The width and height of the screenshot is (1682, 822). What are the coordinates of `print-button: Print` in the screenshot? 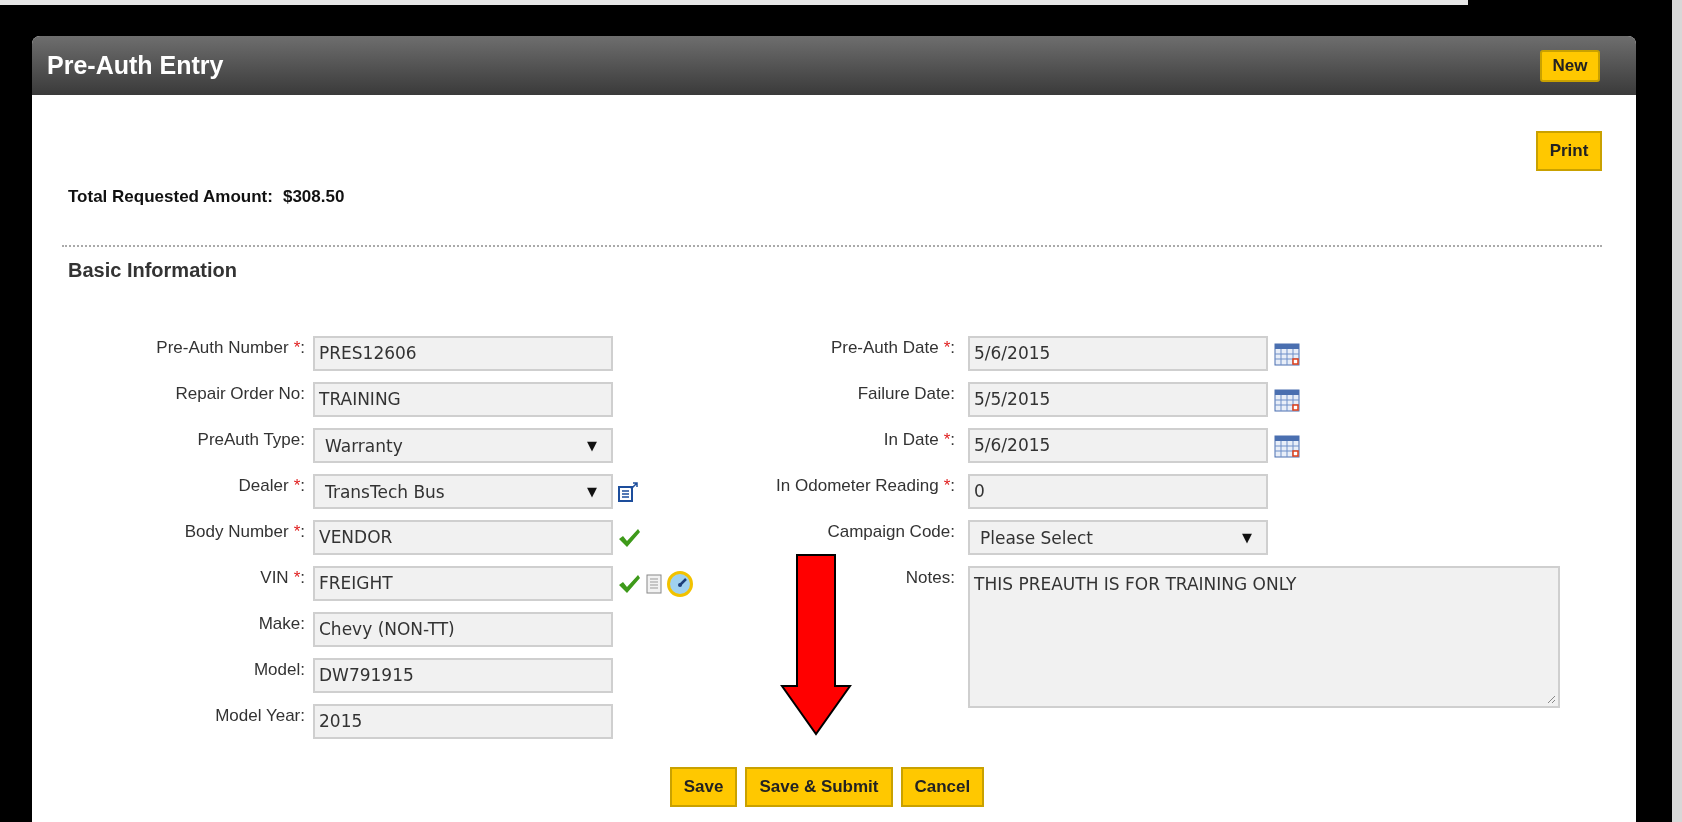 It's located at (1569, 151).